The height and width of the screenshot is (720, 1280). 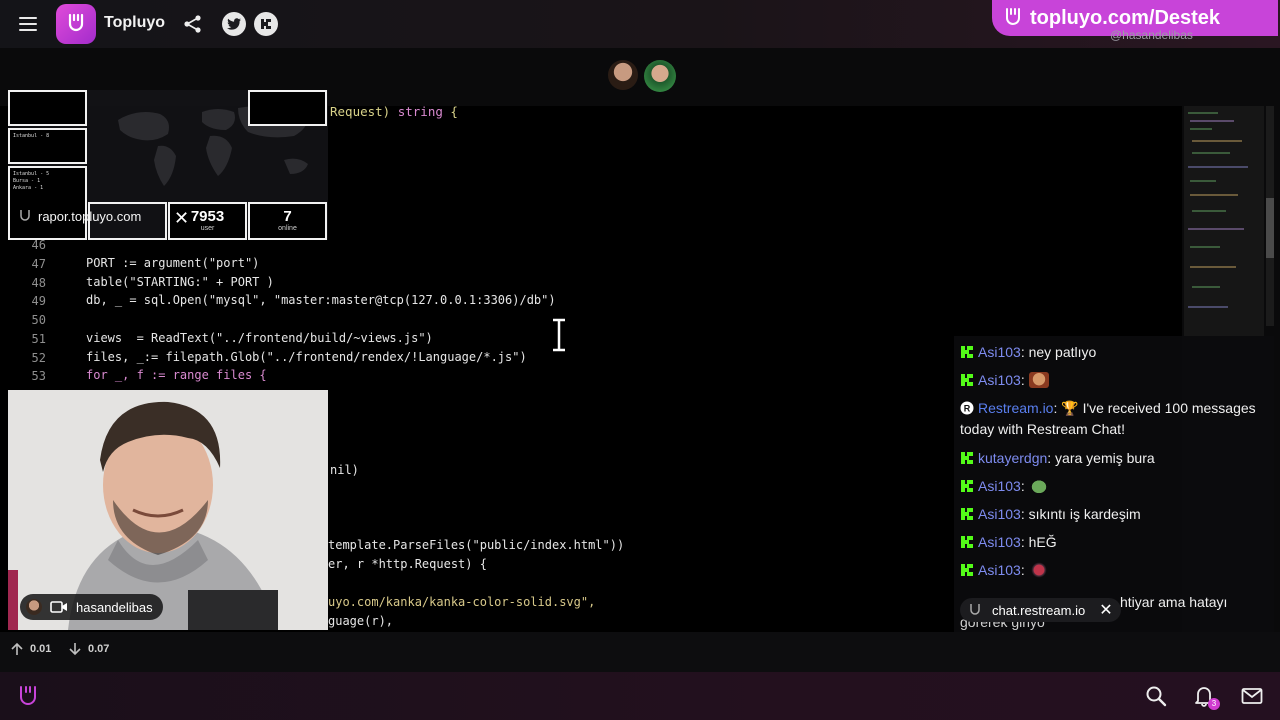 I want to click on chat-text: yara yemiş bura, so click(x=1103, y=458).